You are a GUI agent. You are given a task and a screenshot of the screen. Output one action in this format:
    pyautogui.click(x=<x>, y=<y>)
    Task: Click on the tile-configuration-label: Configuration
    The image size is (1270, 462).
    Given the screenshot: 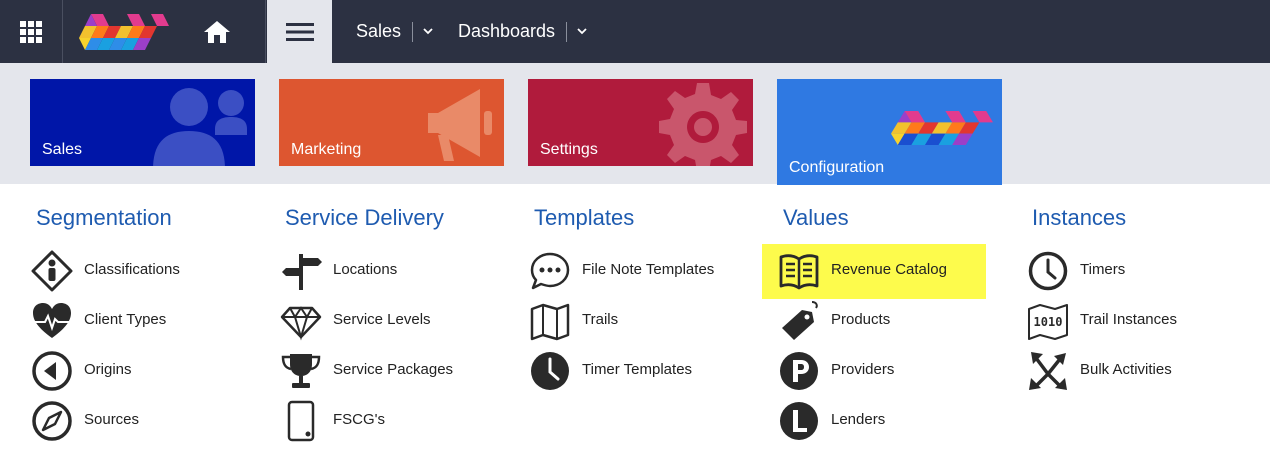 What is the action you would take?
    pyautogui.click(x=837, y=167)
    